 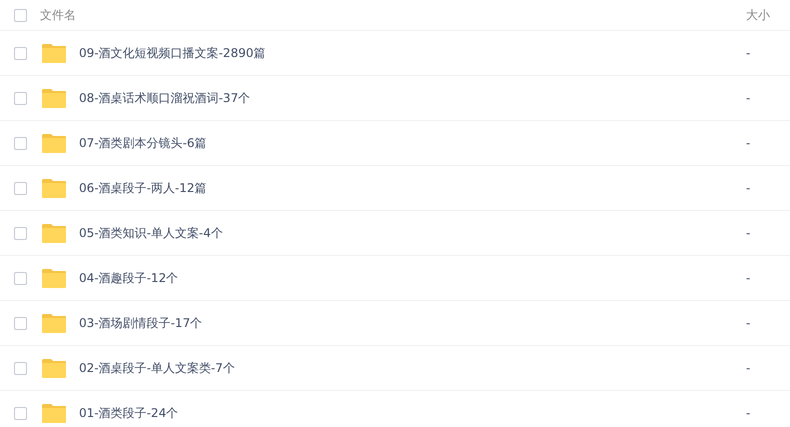 I want to click on file-name: 09-酒文化短视频口播文案-2890篇, so click(x=412, y=53).